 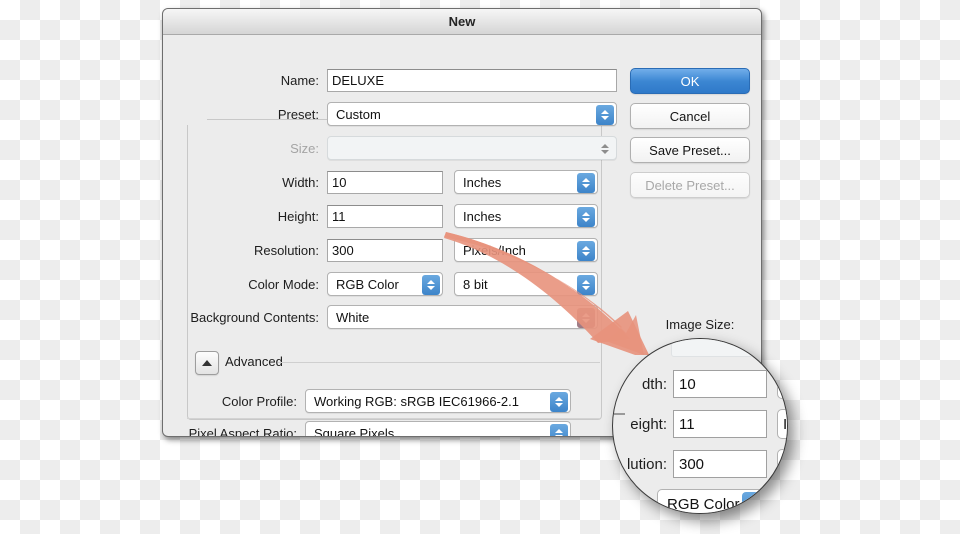 What do you see at coordinates (393, 418) in the screenshot?
I see `section-separator` at bounding box center [393, 418].